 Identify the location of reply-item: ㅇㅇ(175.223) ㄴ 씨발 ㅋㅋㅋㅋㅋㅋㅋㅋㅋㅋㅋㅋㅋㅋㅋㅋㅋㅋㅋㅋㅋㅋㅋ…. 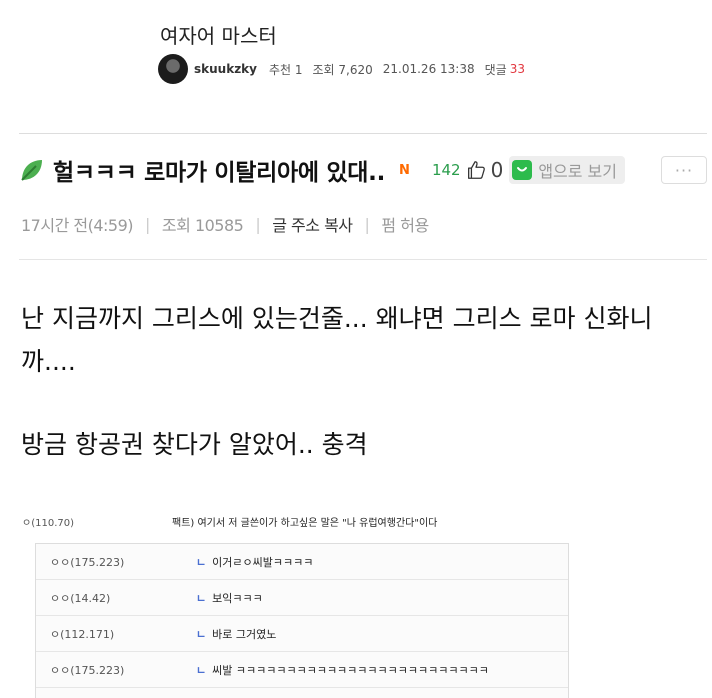
(302, 670).